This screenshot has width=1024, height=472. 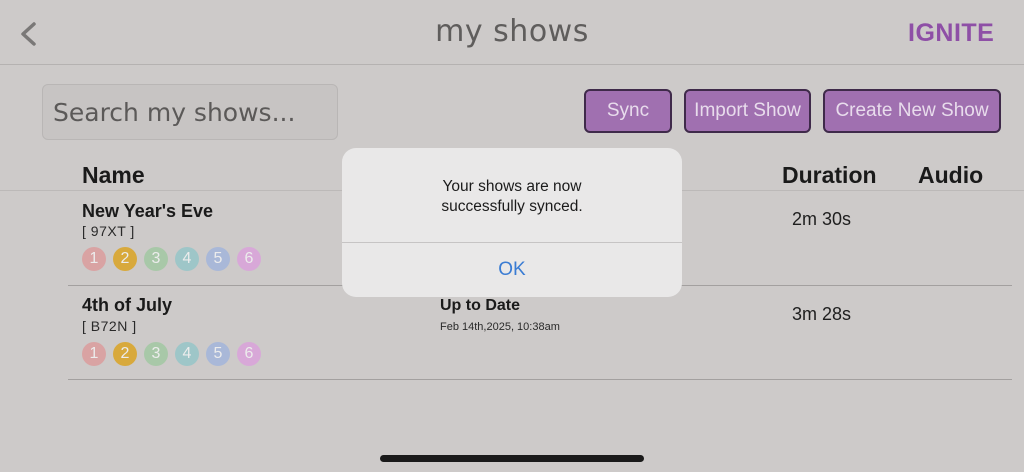 I want to click on import-show-button: Import Show, so click(x=747, y=111).